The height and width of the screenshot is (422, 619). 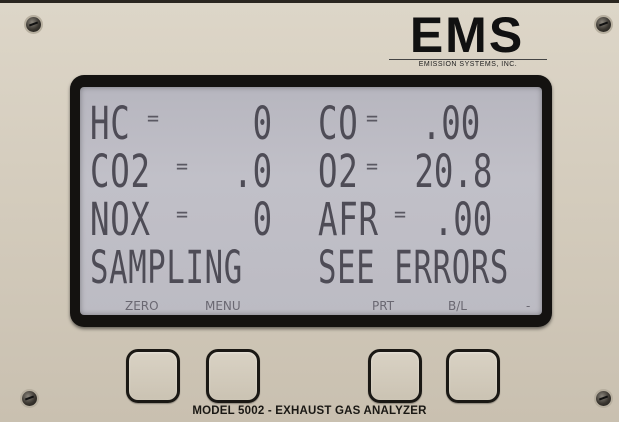 I want to click on nox-equals: =, so click(x=182, y=214).